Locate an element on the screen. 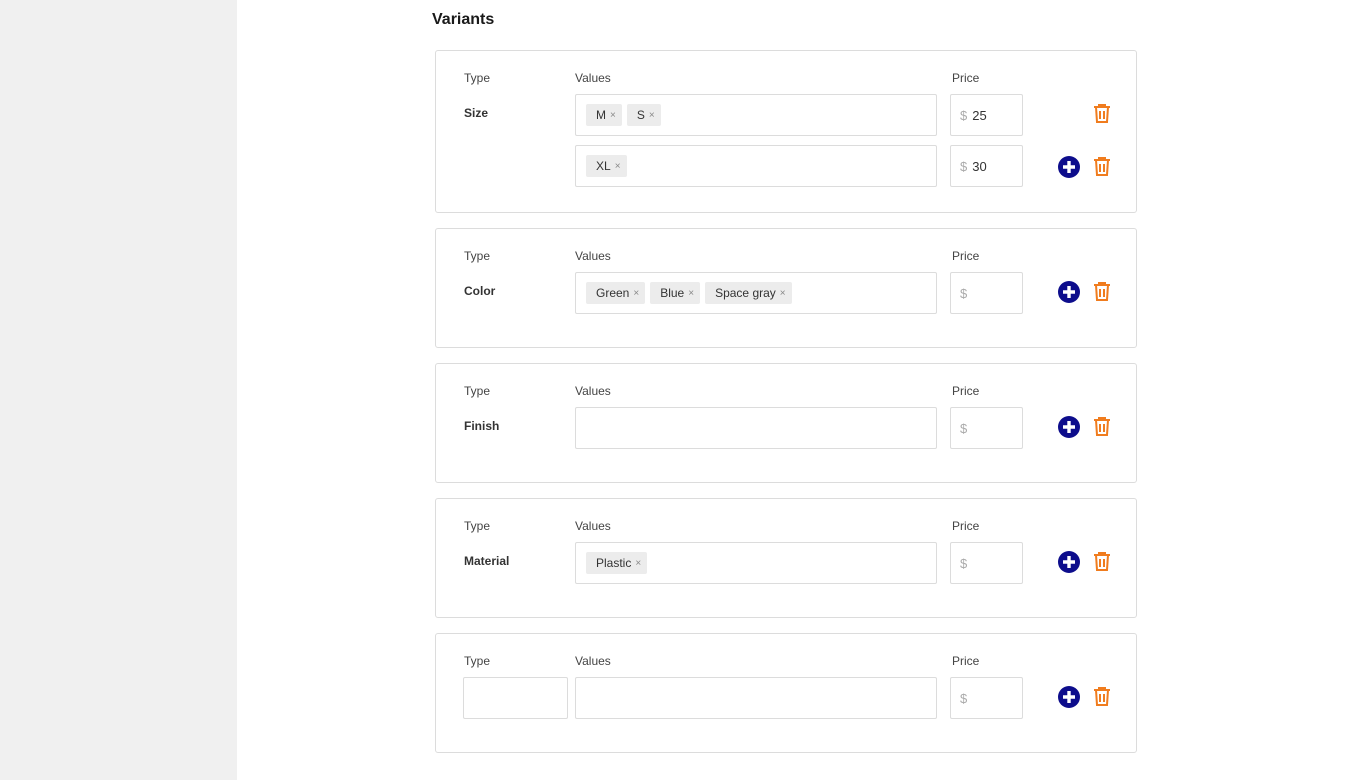 The width and height of the screenshot is (1360, 780). price-input: $ 25 is located at coordinates (986, 115).